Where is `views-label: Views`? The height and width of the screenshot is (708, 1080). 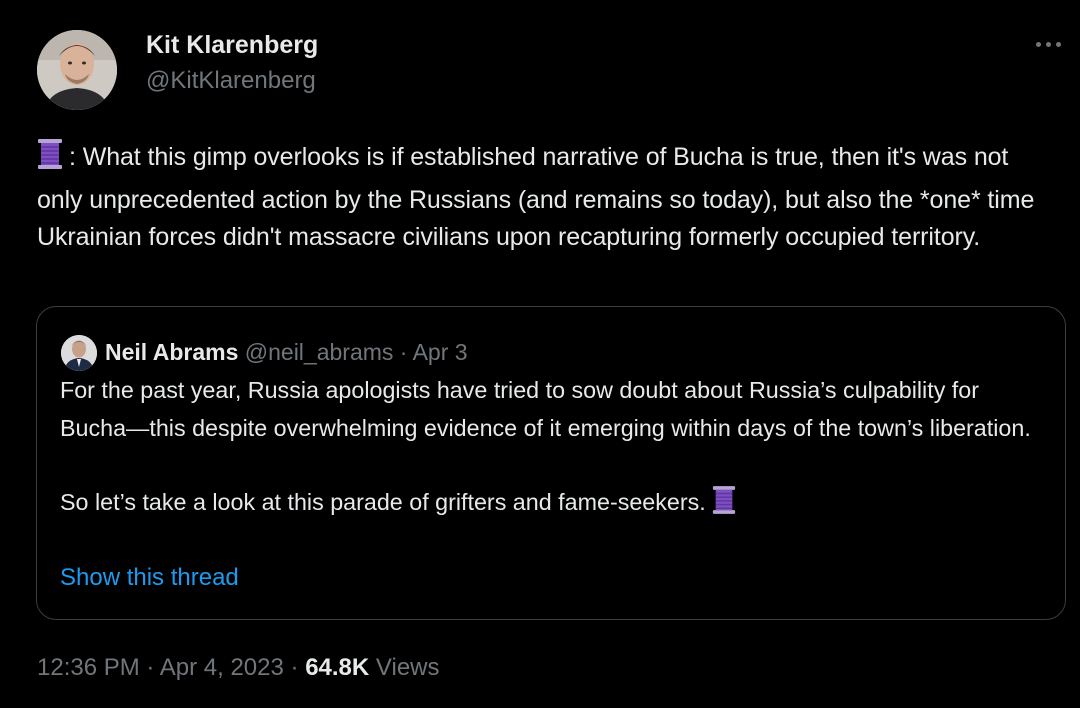 views-label: Views is located at coordinates (407, 667).